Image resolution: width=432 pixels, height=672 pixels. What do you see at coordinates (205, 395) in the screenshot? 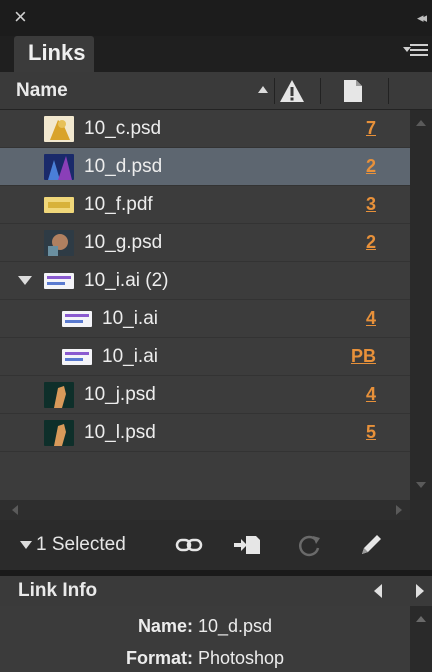
I see `link-row: 10_j.psd 4` at bounding box center [205, 395].